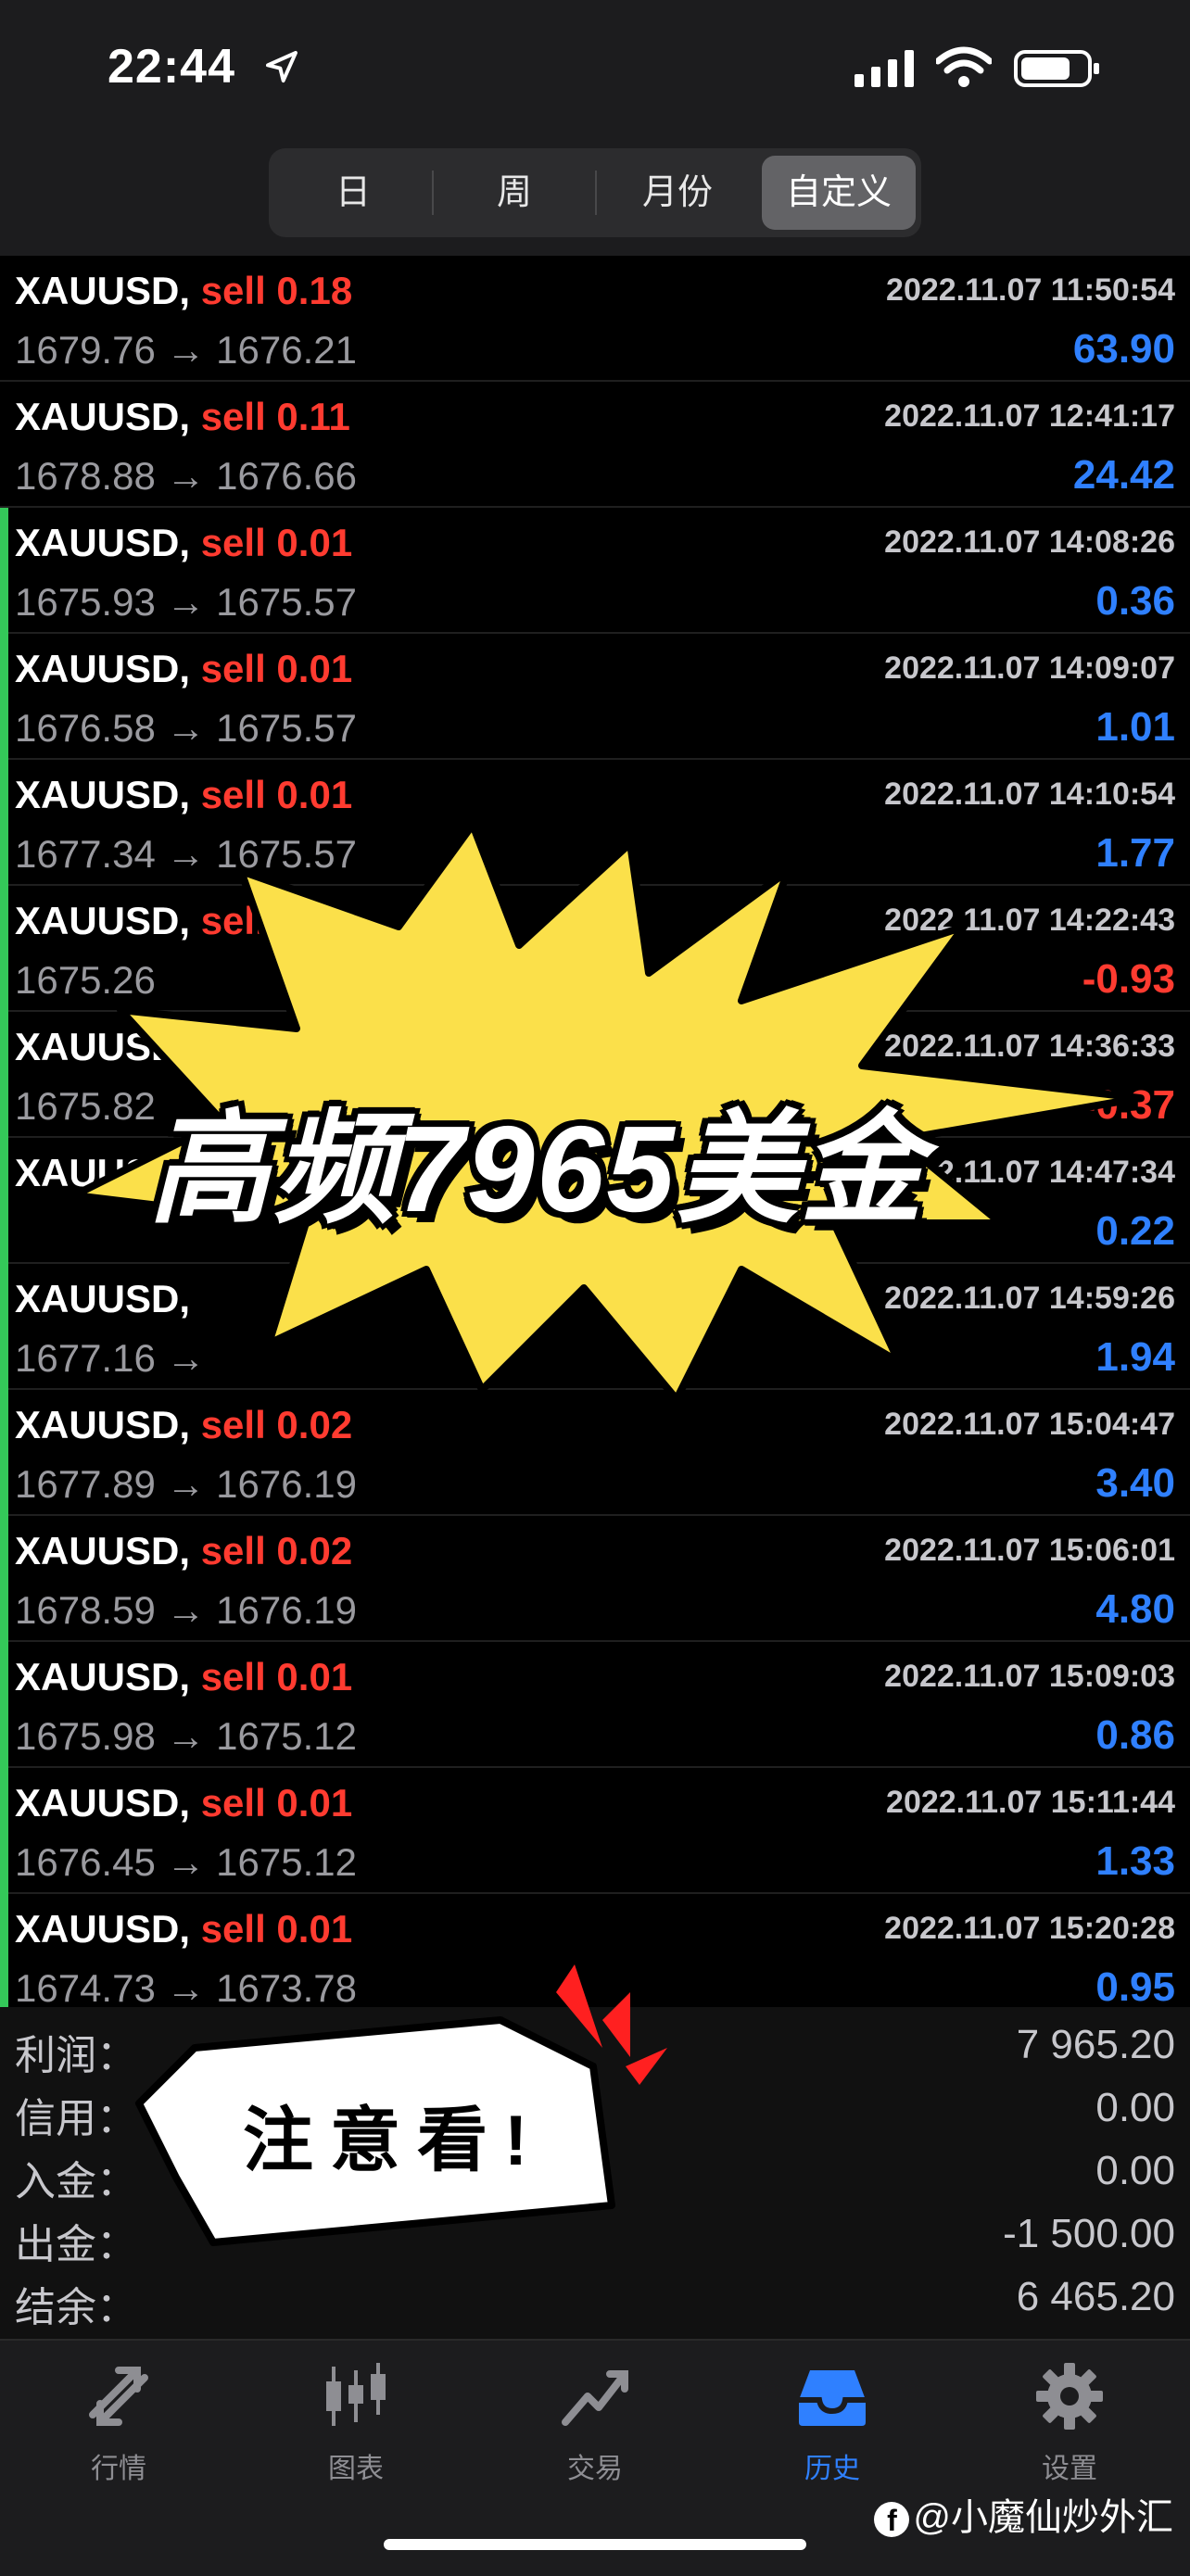 The image size is (1190, 2576). What do you see at coordinates (1030, 290) in the screenshot?
I see `trade-time: 2022.11.07 11:50:54` at bounding box center [1030, 290].